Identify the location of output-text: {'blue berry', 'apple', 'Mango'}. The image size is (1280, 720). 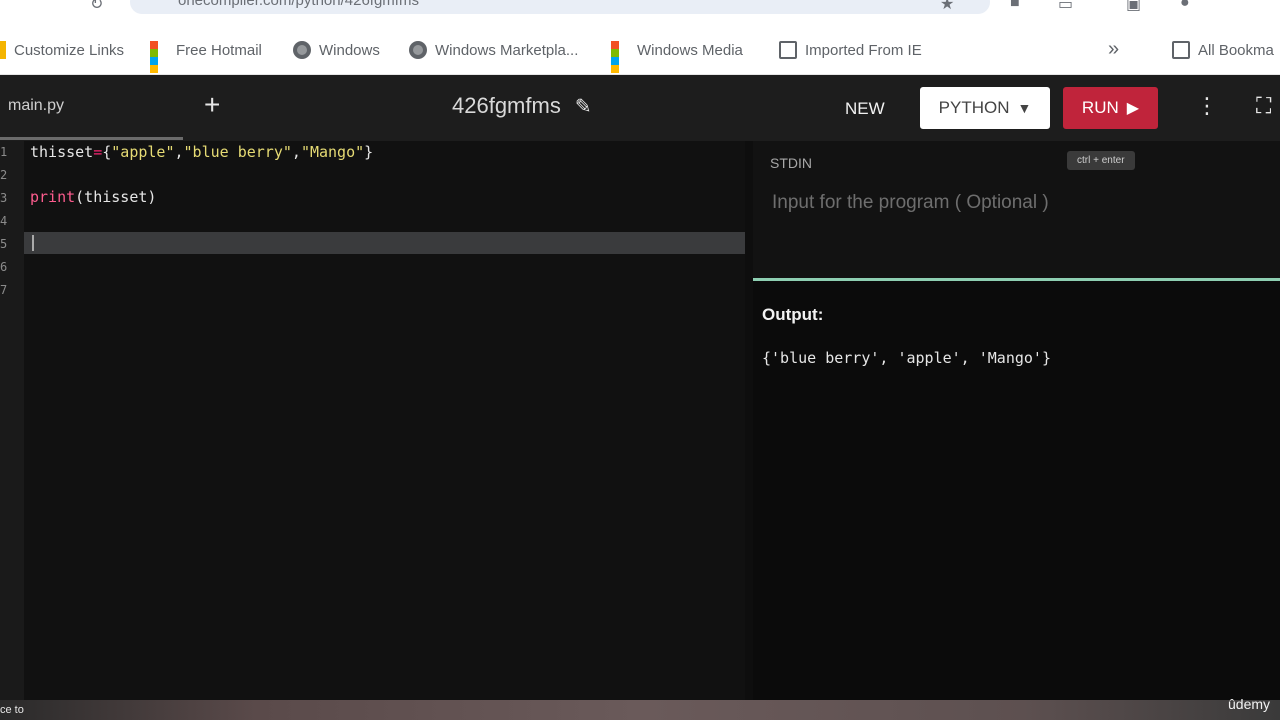
(906, 358).